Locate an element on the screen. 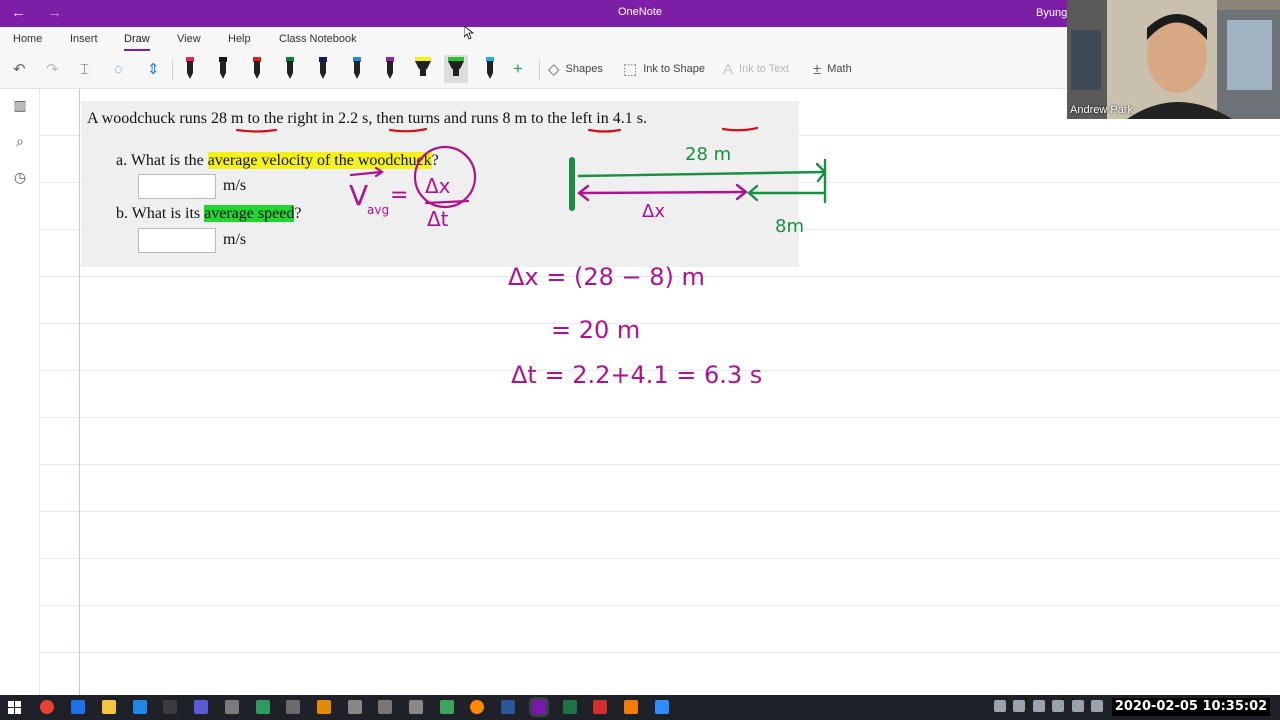 This screenshot has width=1280, height=720. type-select-button: ⌶ is located at coordinates (87, 69).